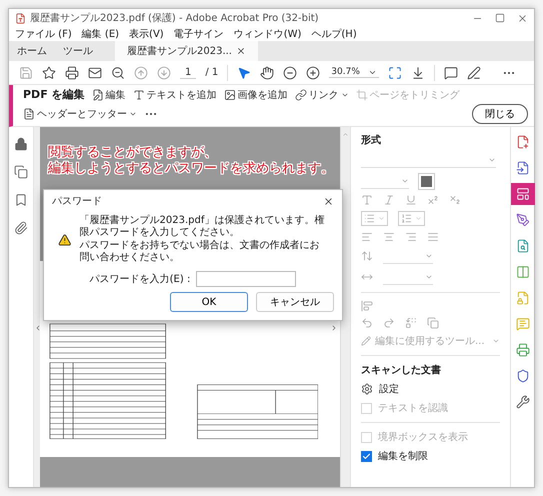 The image size is (543, 496). Describe the element at coordinates (77, 201) in the screenshot. I see `dialog-title: パスワード` at that location.